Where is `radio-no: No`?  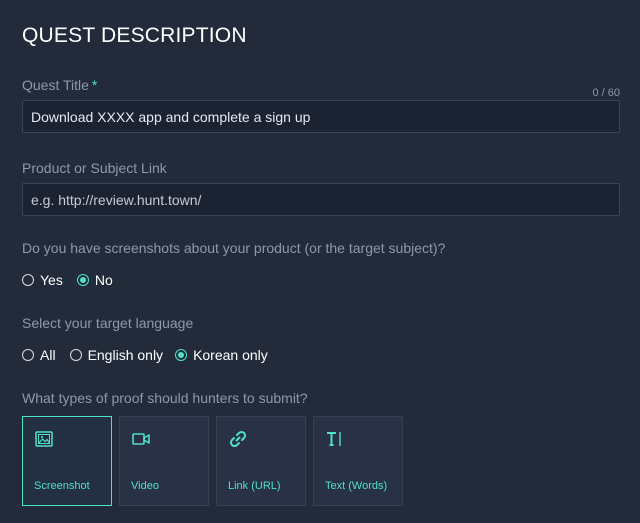
radio-no: No is located at coordinates (94, 280).